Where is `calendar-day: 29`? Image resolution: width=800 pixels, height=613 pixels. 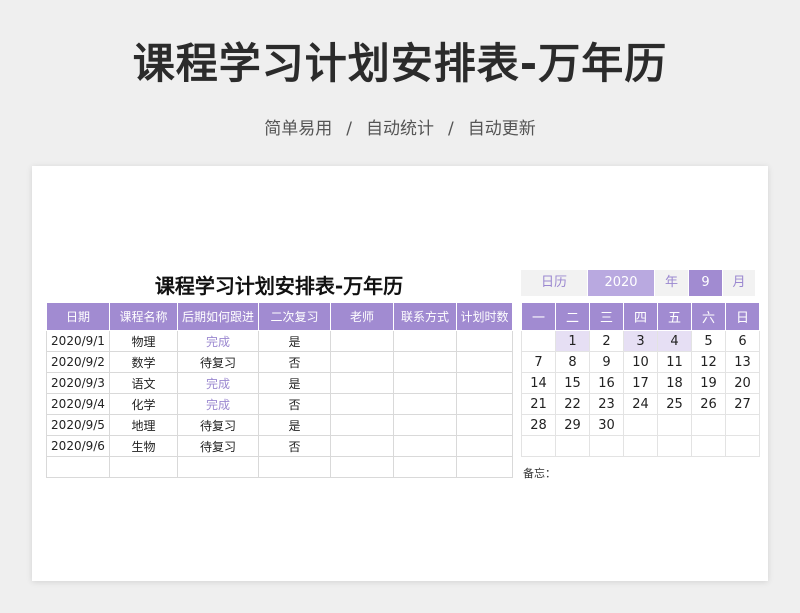
calendar-day: 29 is located at coordinates (572, 425).